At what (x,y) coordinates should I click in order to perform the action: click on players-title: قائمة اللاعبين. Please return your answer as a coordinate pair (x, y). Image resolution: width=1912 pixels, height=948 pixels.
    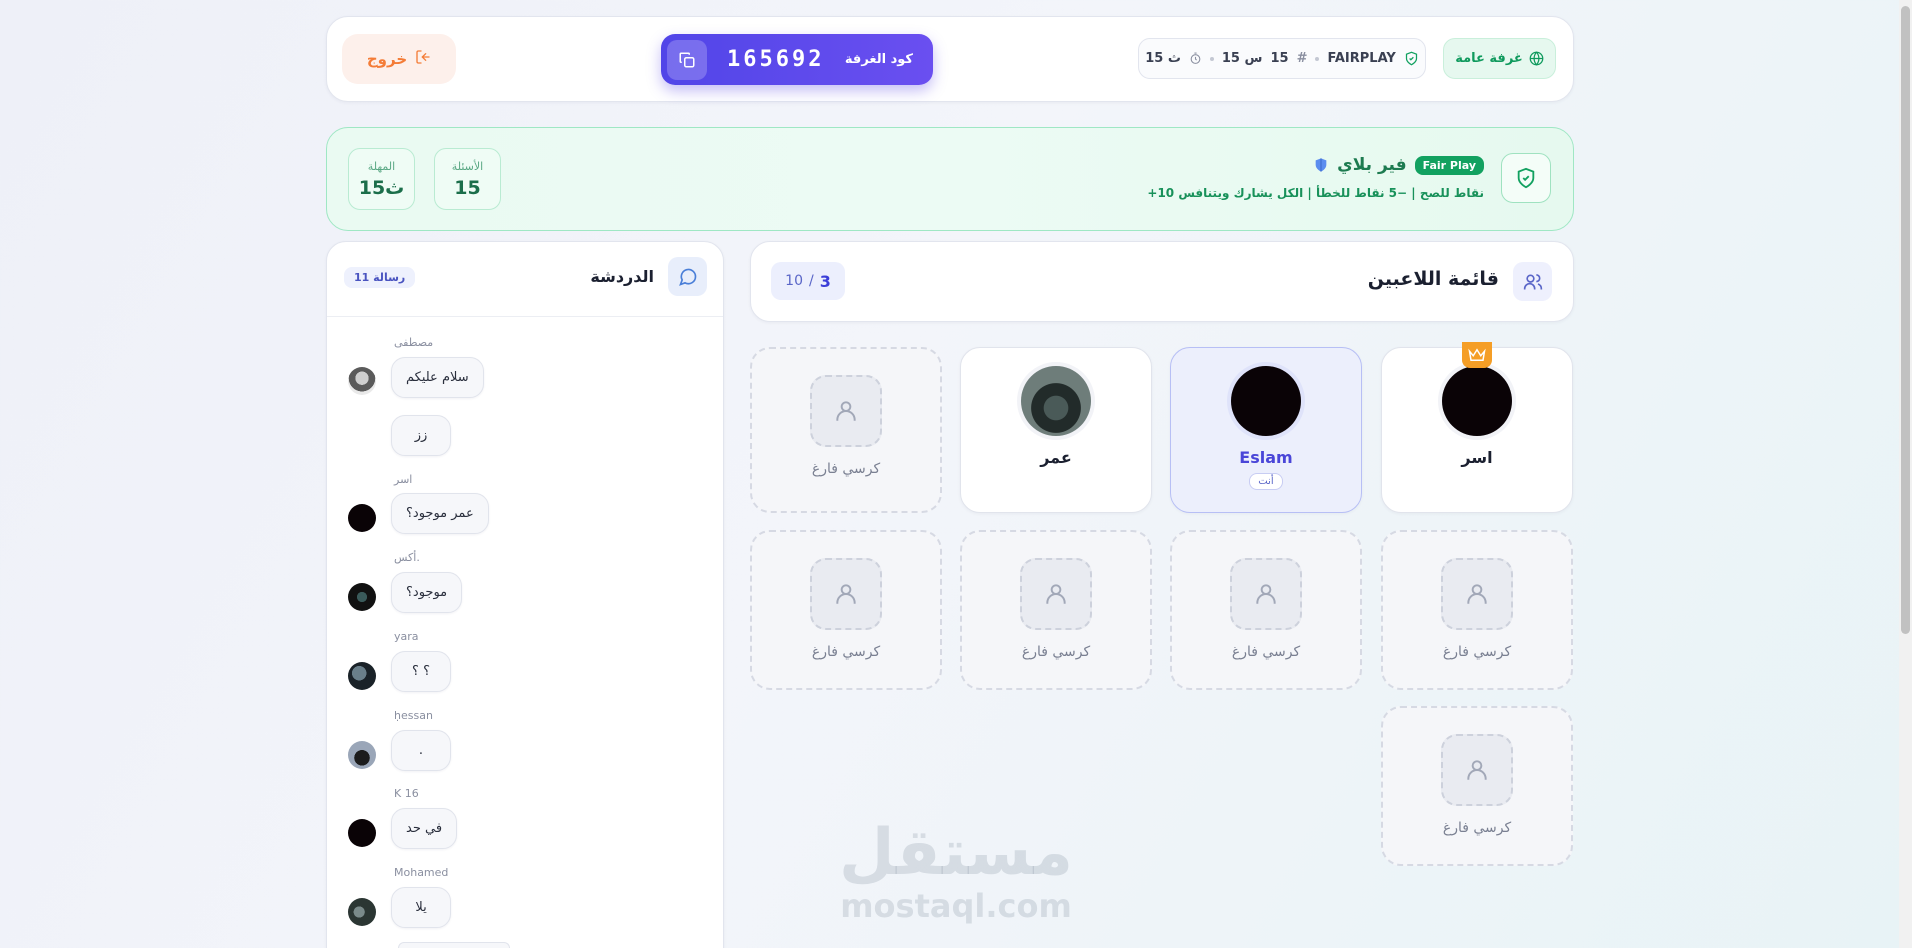
    Looking at the image, I should click on (1433, 279).